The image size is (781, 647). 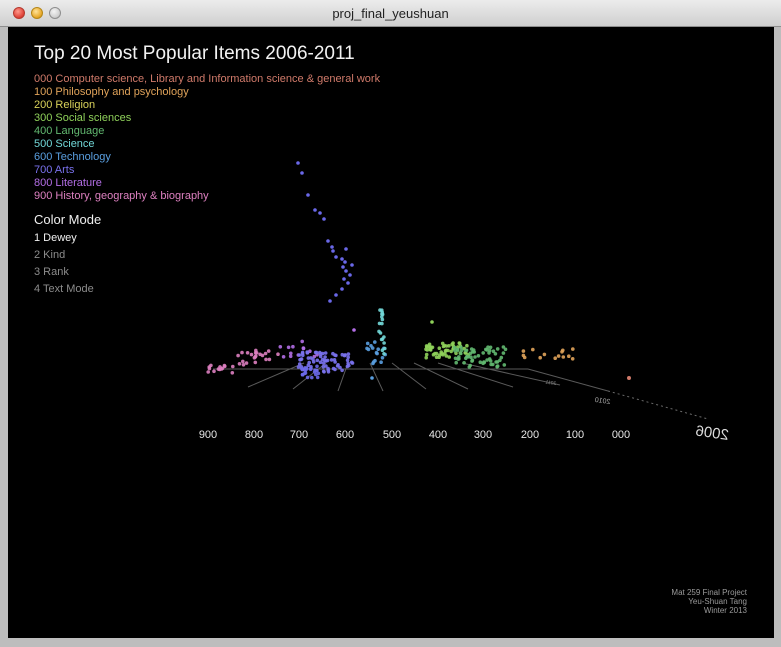 What do you see at coordinates (37, 13) in the screenshot?
I see `minimize-button` at bounding box center [37, 13].